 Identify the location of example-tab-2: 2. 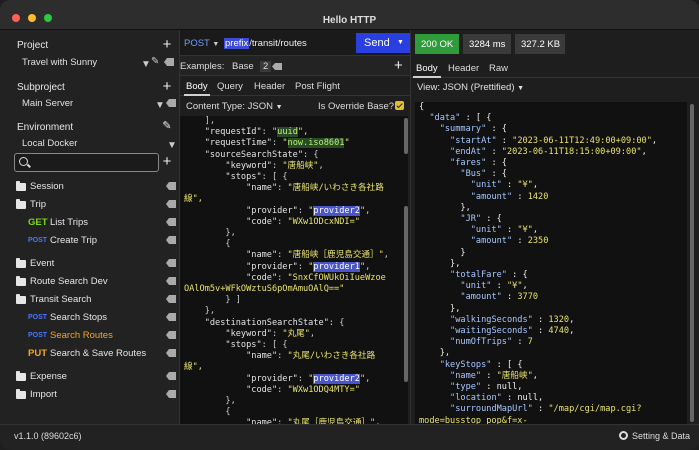
(266, 66).